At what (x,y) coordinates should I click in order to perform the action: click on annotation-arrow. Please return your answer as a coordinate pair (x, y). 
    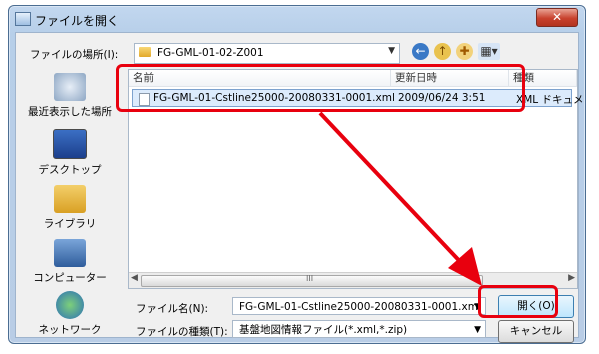
    Looking at the image, I should click on (400, 198).